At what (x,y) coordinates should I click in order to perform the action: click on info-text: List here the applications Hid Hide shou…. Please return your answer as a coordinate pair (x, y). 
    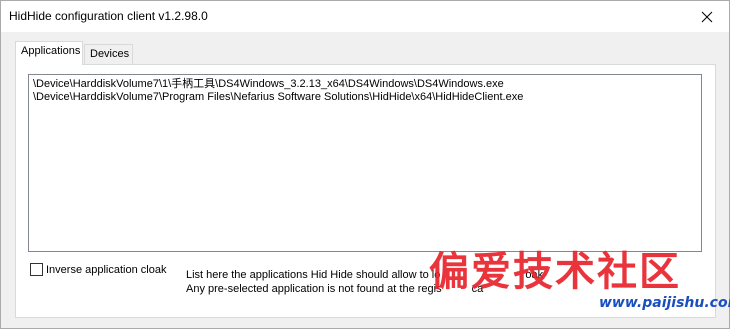
    Looking at the image, I should click on (364, 282).